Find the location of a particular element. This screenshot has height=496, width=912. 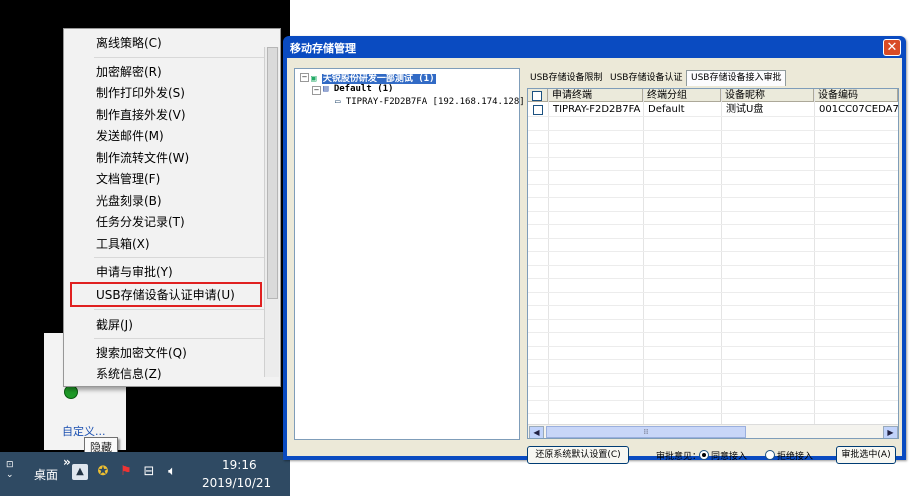

menu-item-offline-policy: 离线策略(C) is located at coordinates (129, 43).